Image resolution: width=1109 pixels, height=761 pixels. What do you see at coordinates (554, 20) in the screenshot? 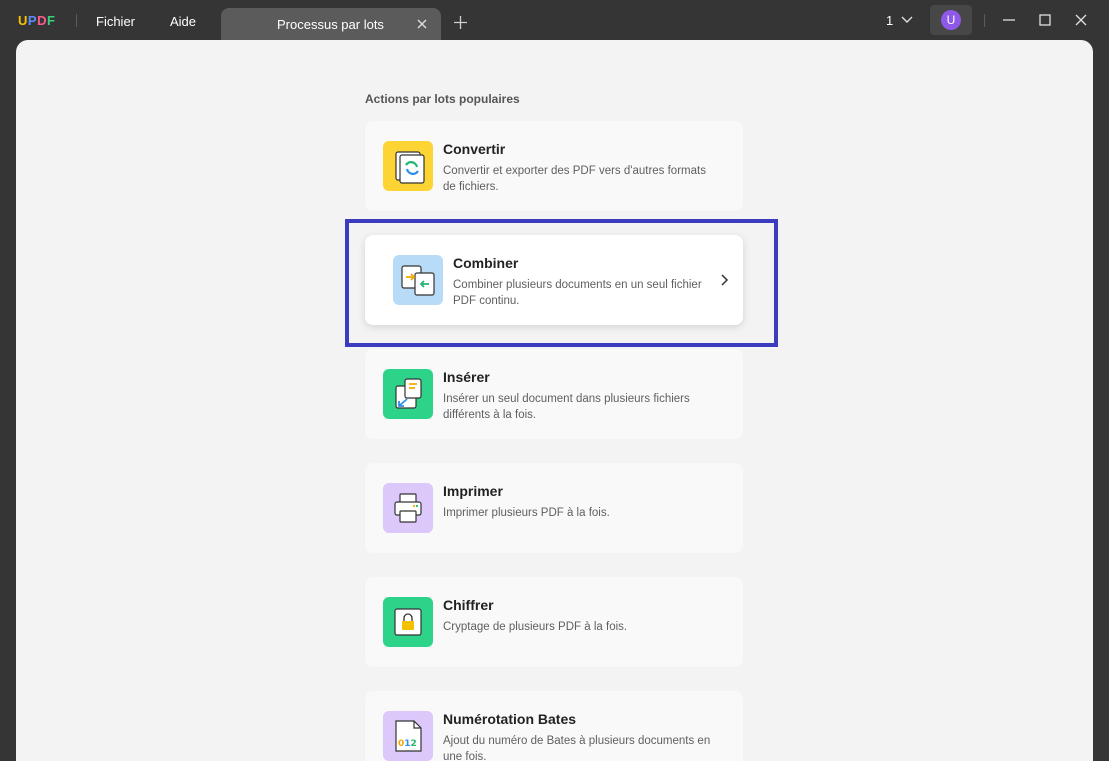
I see `title-bar: UPDF Fichier Aide Processus par lots 1 U` at bounding box center [554, 20].